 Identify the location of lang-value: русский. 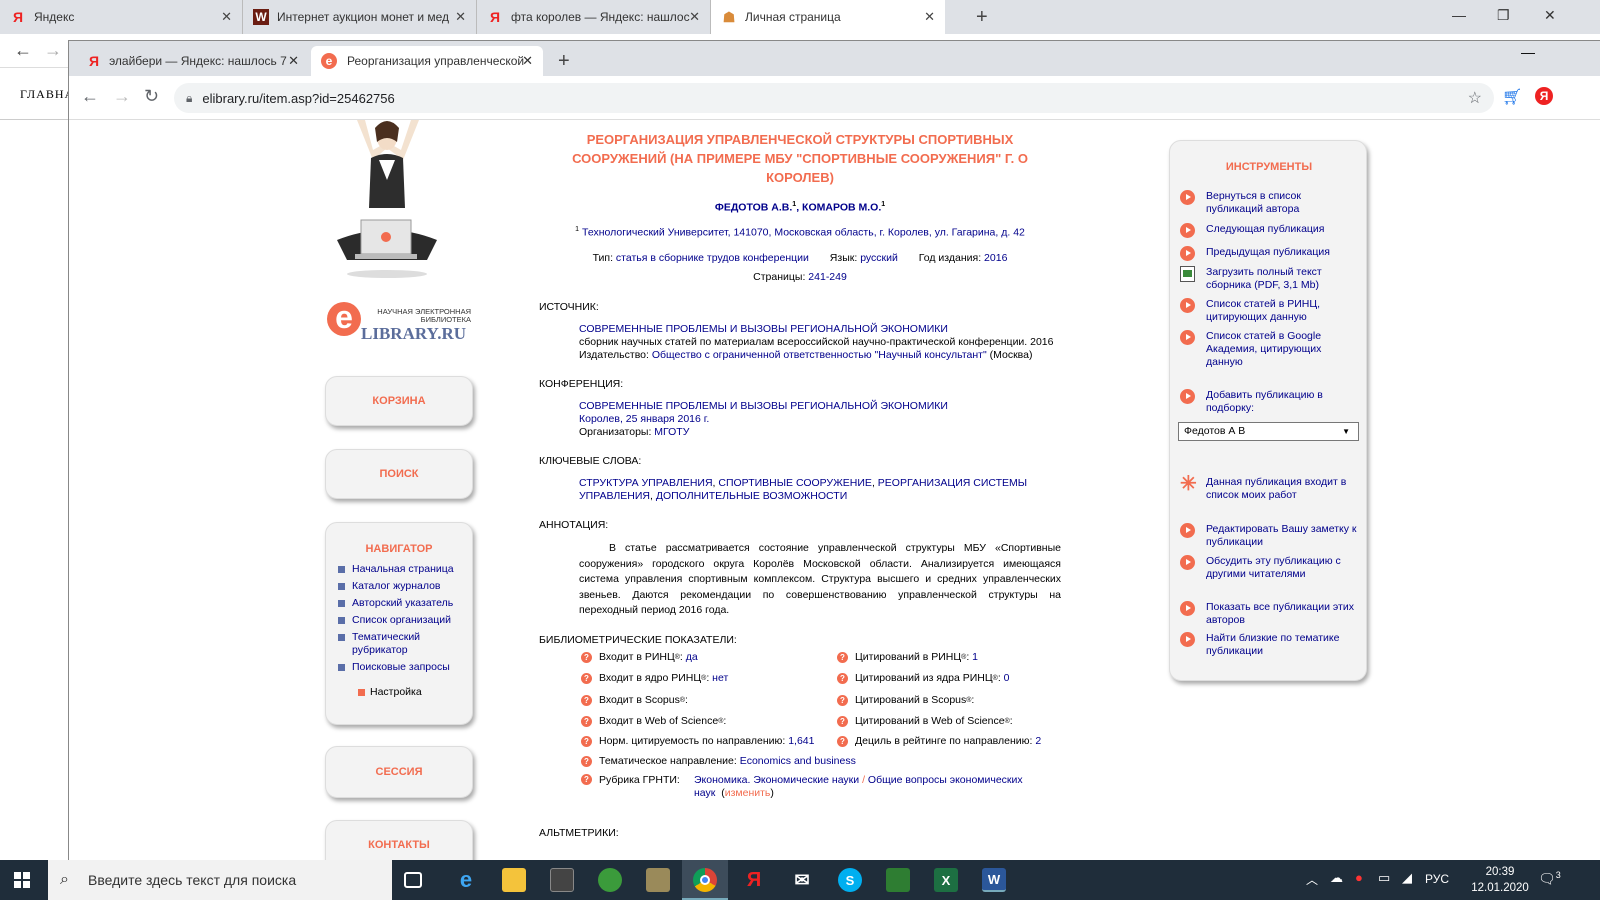
(879, 258).